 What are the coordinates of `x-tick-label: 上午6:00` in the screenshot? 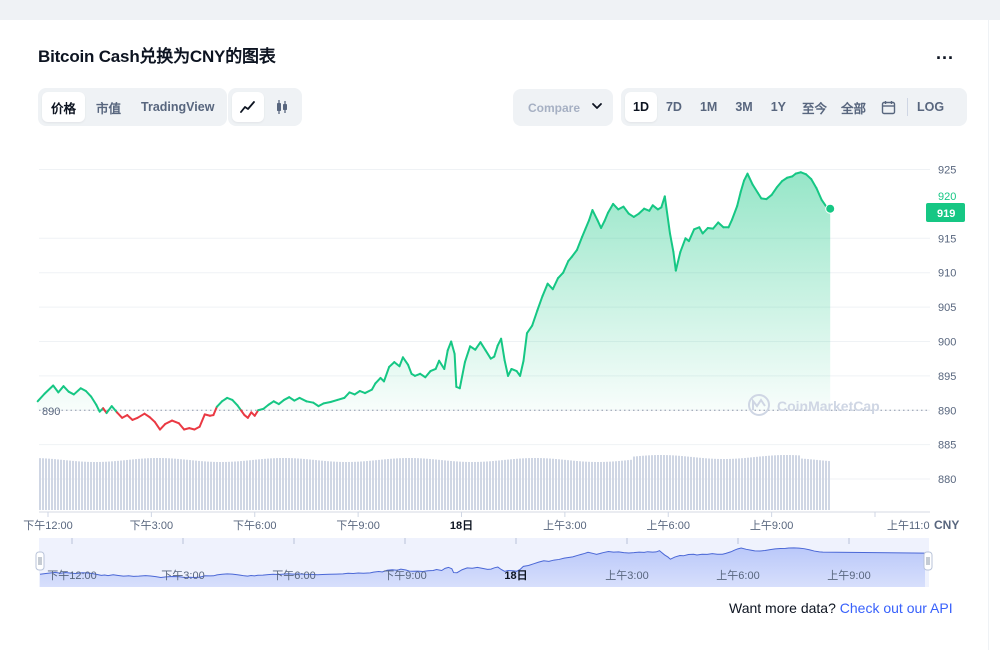 It's located at (668, 525).